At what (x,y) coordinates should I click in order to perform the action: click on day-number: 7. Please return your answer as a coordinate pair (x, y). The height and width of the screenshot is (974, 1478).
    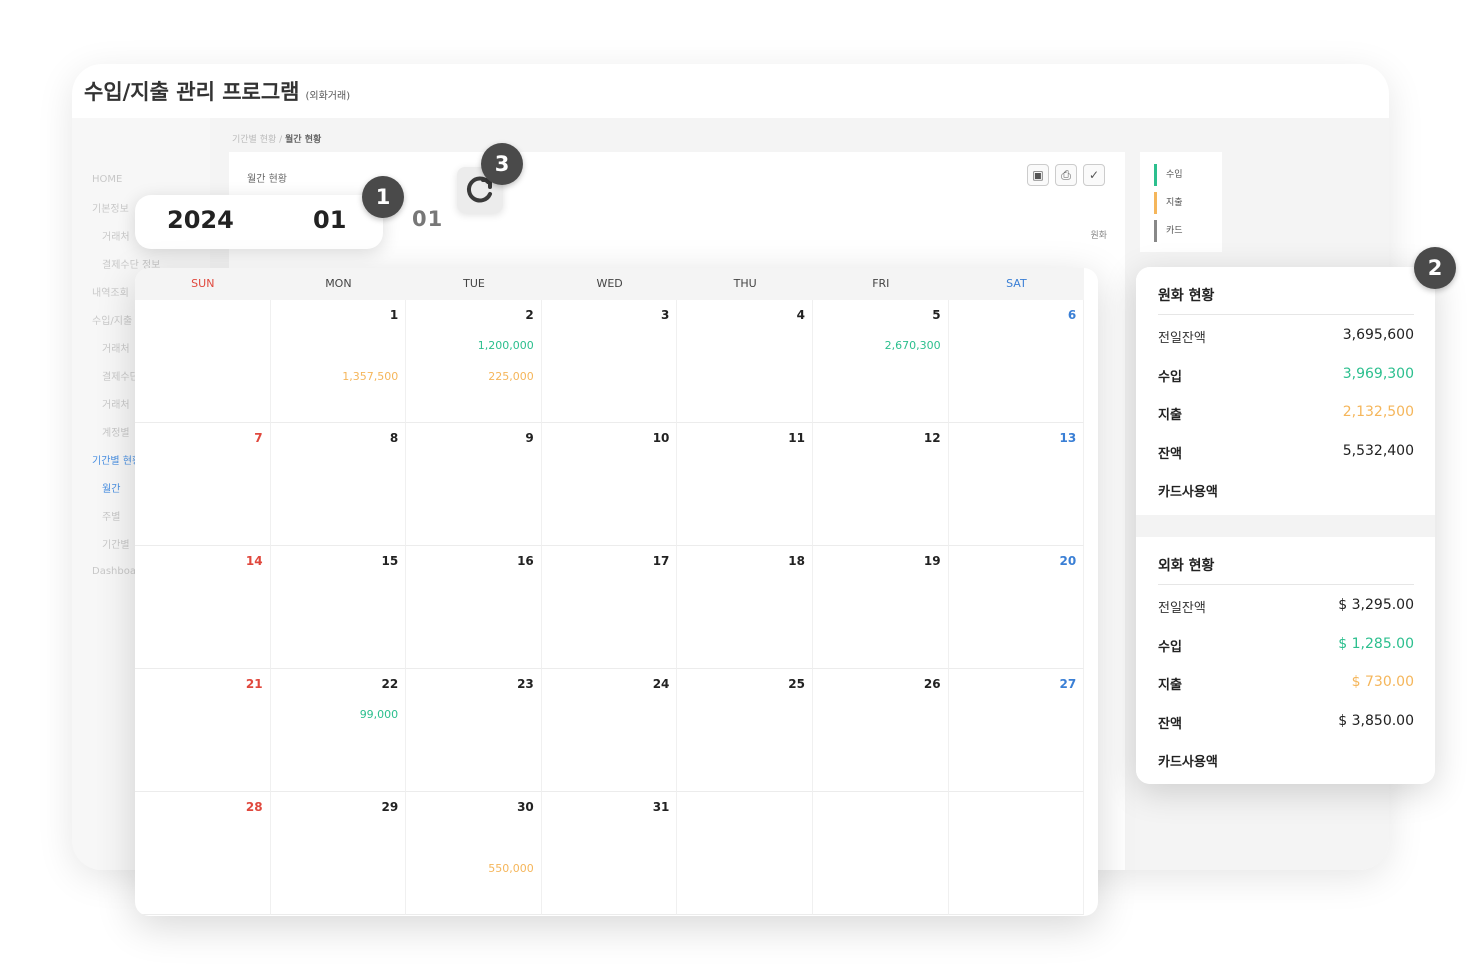
    Looking at the image, I should click on (258, 438).